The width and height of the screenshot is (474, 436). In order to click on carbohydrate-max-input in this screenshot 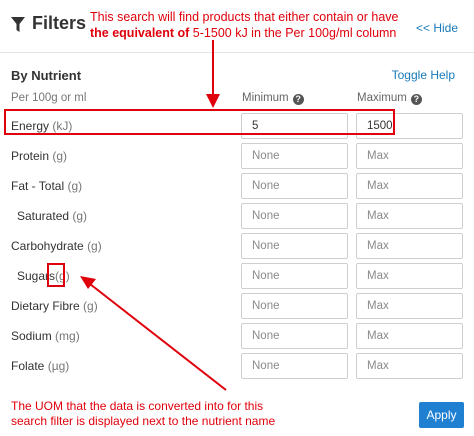, I will do `click(409, 246)`.